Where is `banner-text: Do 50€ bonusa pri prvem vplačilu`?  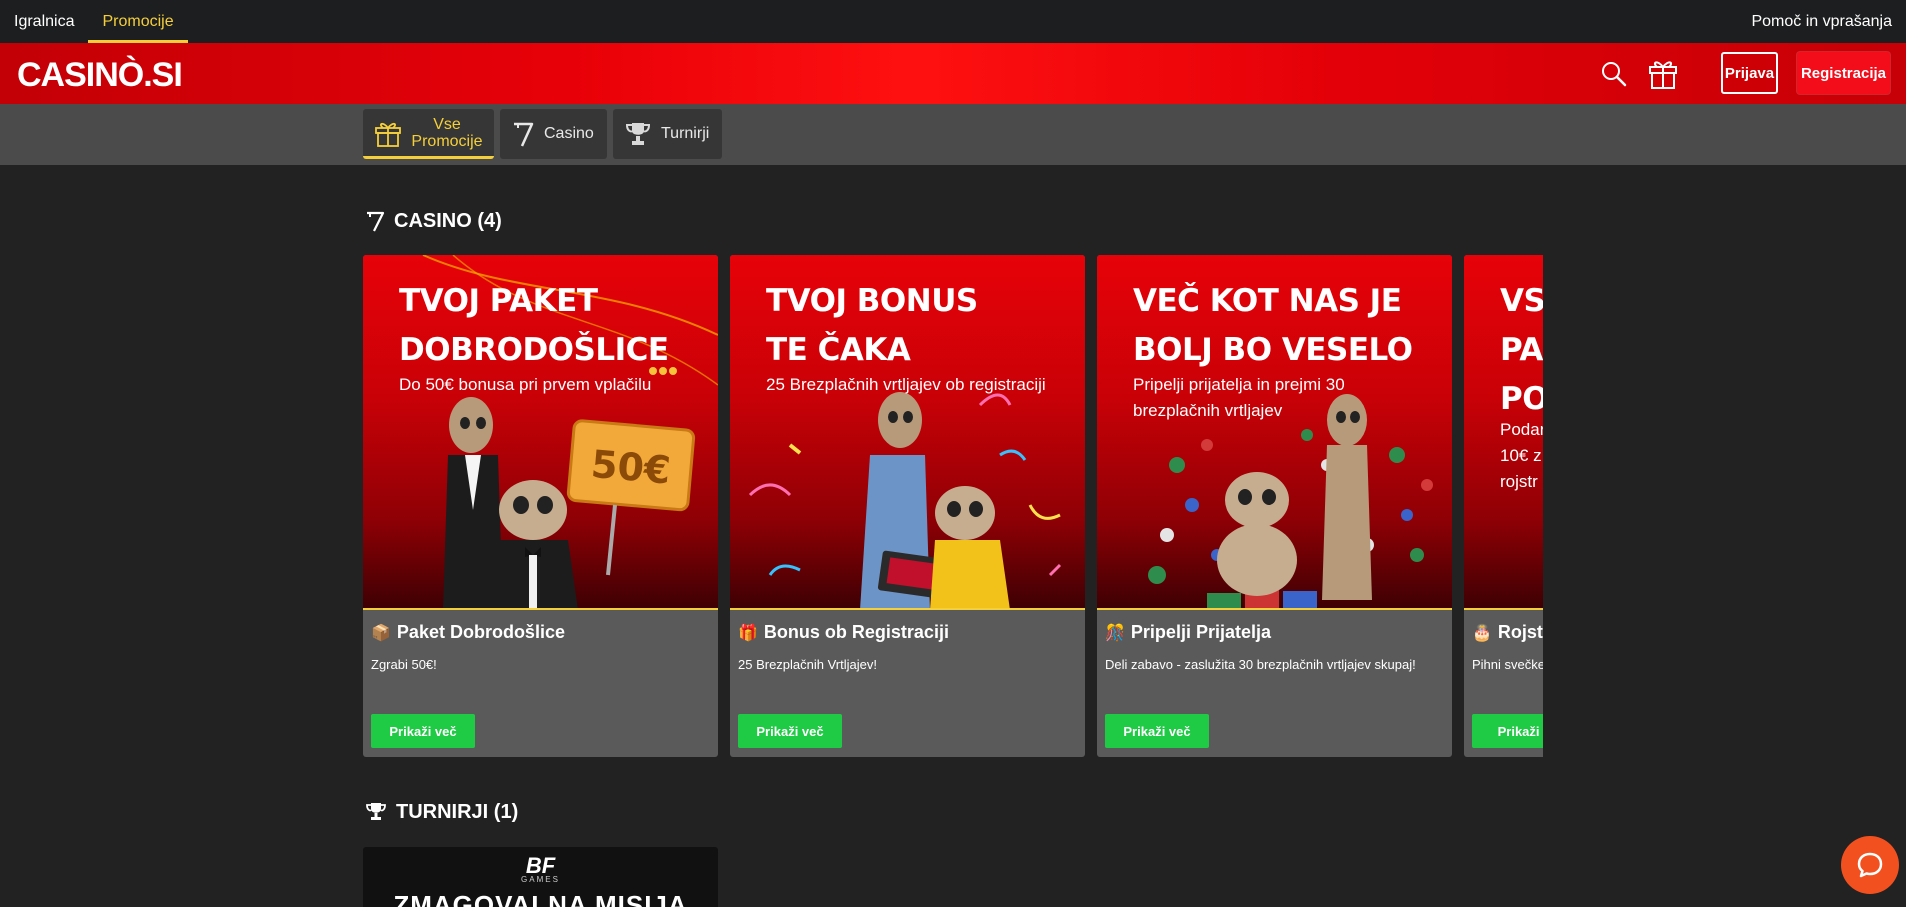
banner-text: Do 50€ bonusa pri prvem vplačilu is located at coordinates (525, 384).